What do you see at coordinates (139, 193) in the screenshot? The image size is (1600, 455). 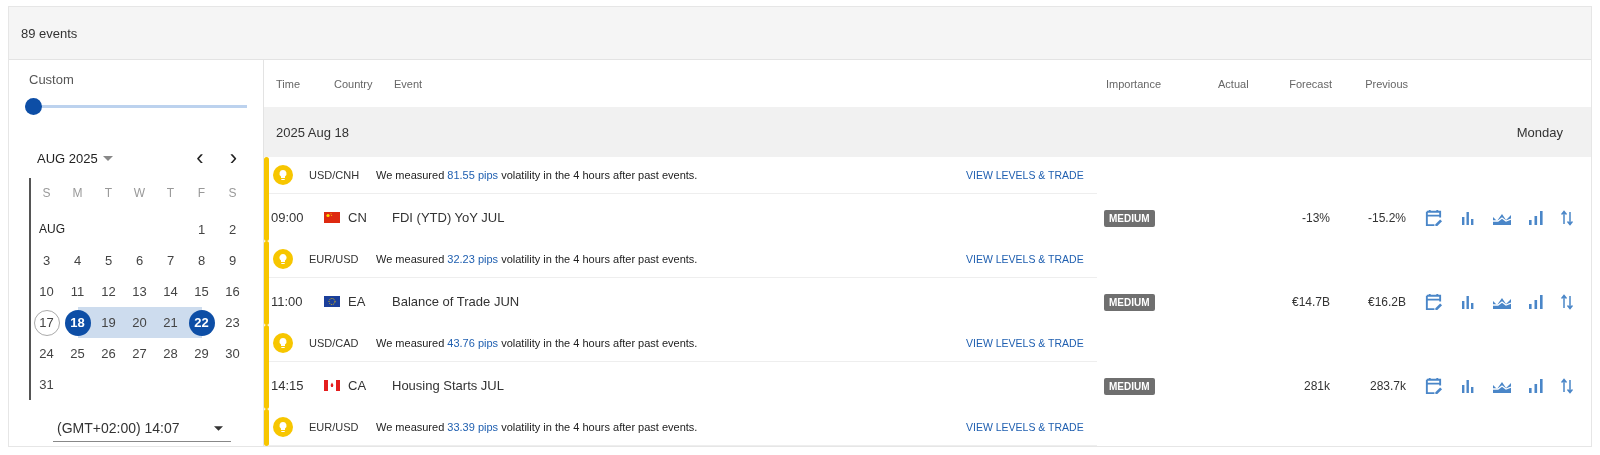 I see `weekday-label: W` at bounding box center [139, 193].